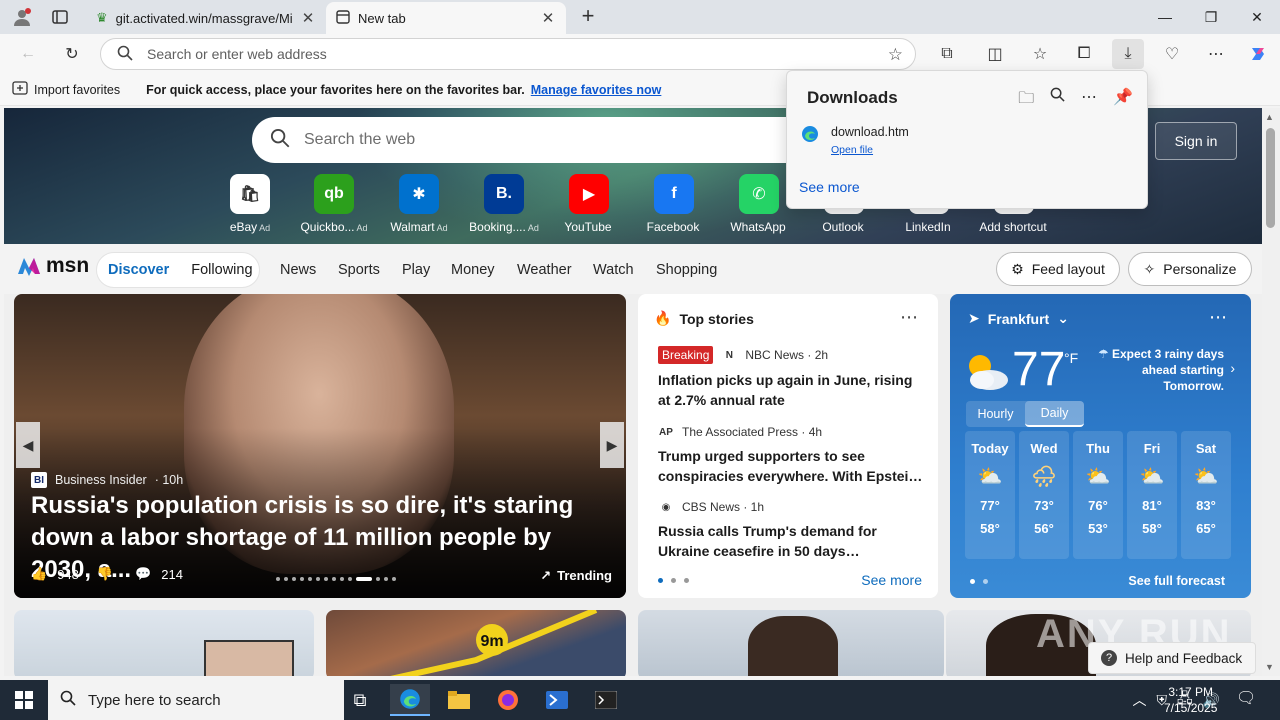  I want to click on see-more-link: See more, so click(891, 580).